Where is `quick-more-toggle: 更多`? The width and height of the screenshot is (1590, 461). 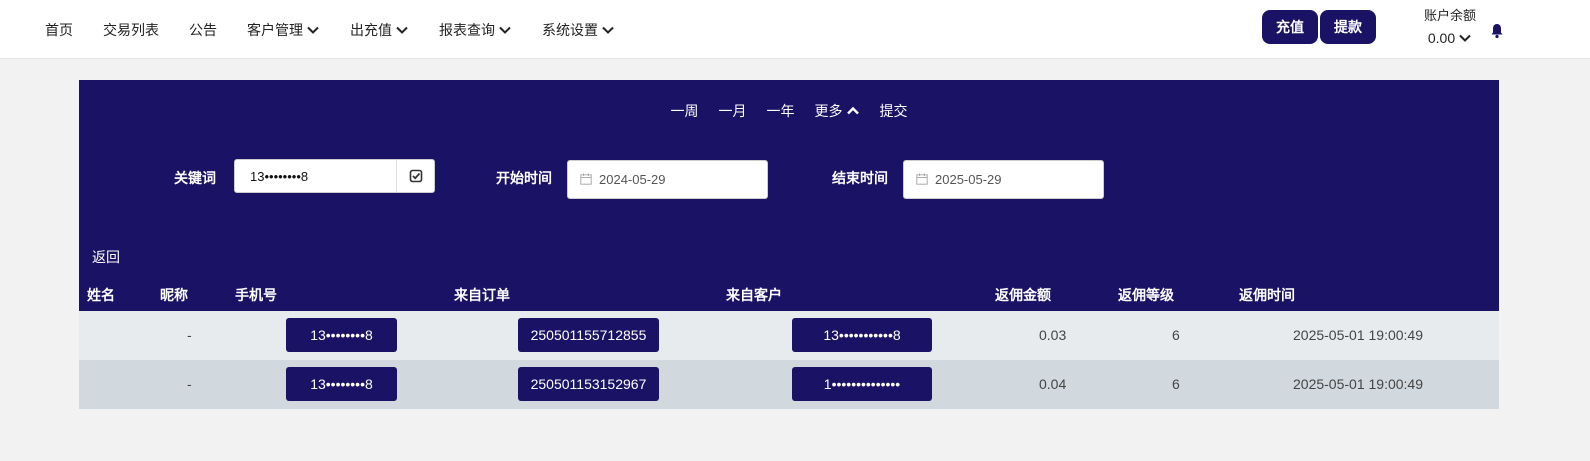 quick-more-toggle: 更多 is located at coordinates (837, 111).